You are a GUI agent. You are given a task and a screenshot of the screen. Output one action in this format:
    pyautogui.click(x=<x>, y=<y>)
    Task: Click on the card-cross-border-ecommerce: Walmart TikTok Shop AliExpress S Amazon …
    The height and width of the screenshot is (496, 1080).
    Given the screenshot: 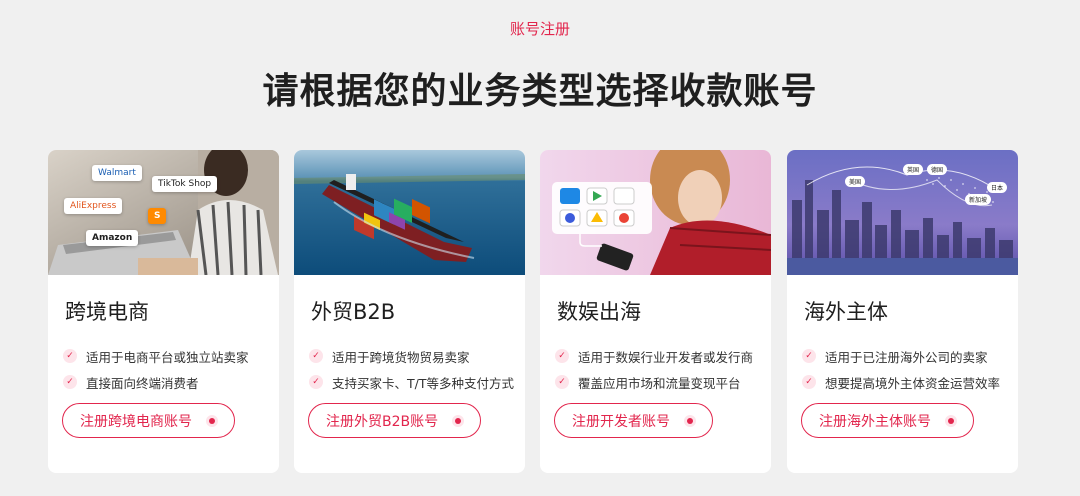 What is the action you would take?
    pyautogui.click(x=163, y=311)
    